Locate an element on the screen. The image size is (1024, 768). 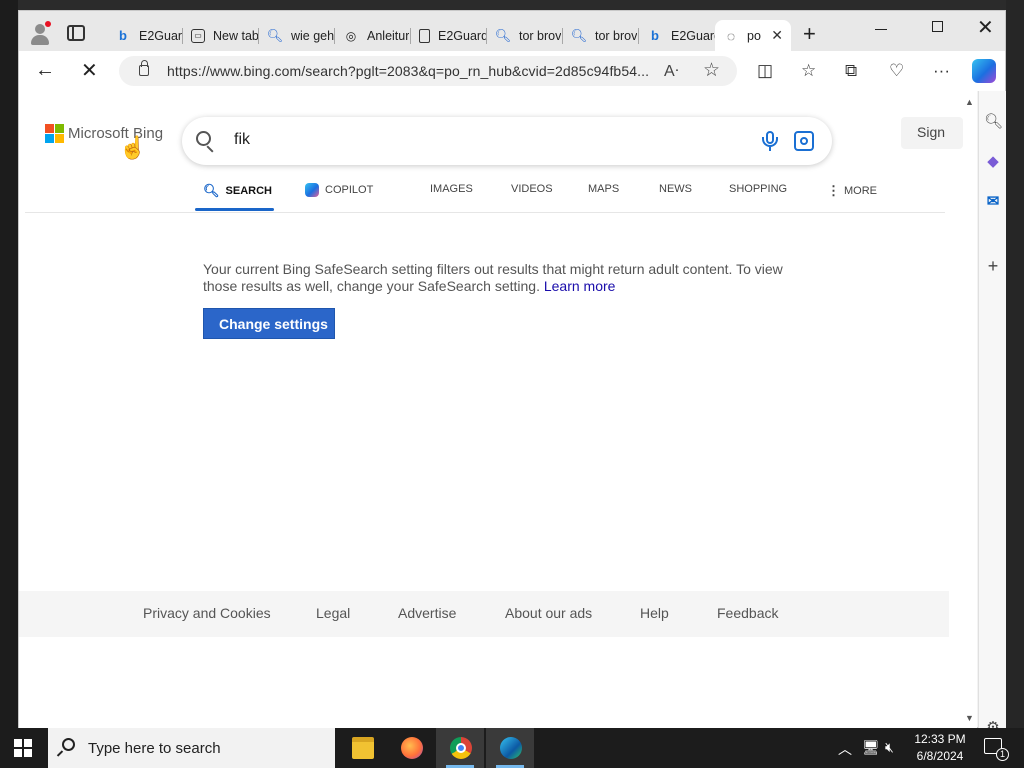
sidebar-outlook-icon: ✉ is located at coordinates (993, 202).